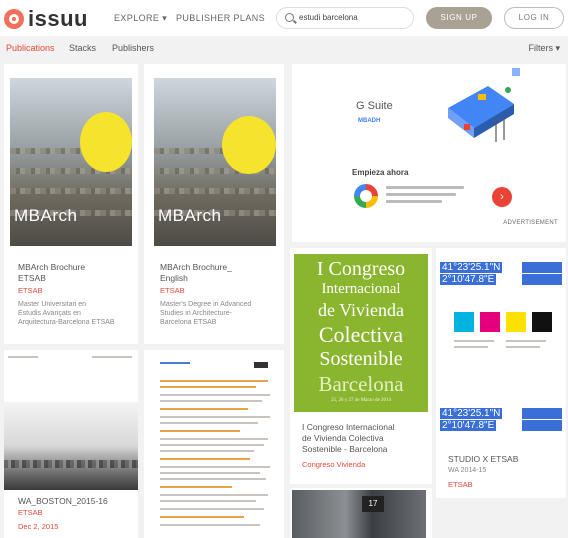 This screenshot has height=538, width=568. Describe the element at coordinates (284, 48) in the screenshot. I see `result-tabs: Publications Stacks Publishers Filters ▾` at that location.